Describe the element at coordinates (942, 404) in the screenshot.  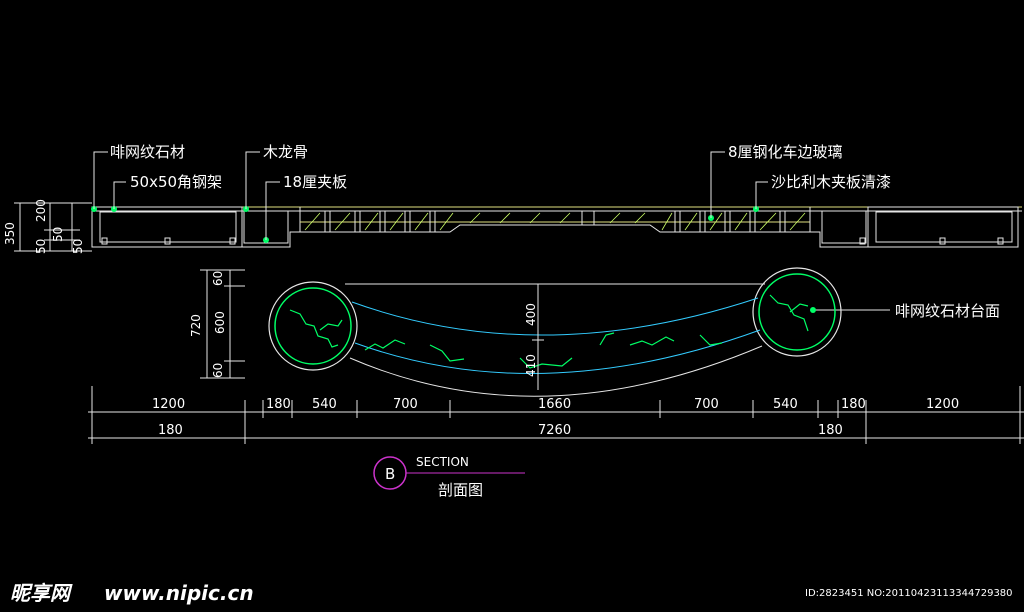
I see `dim-row1-8: 1200` at that location.